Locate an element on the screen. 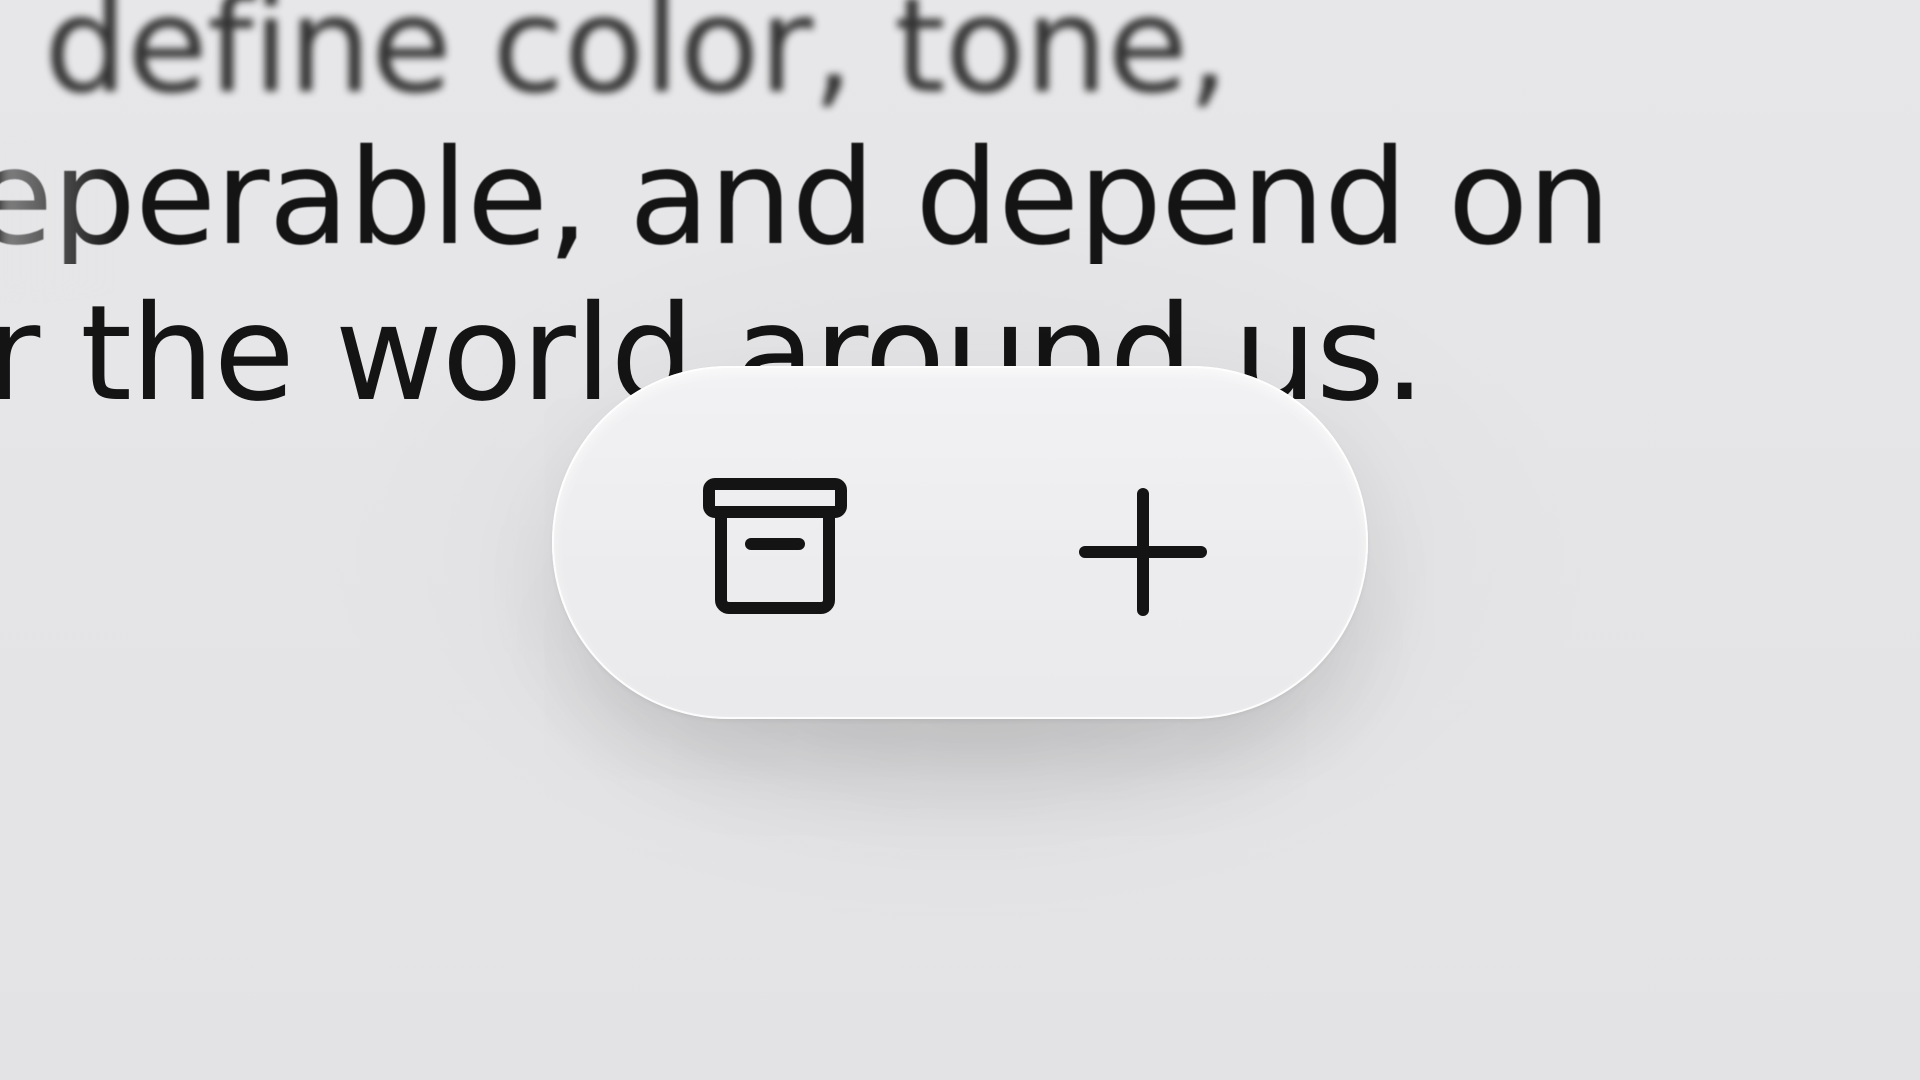 Image resolution: width=1920 pixels, height=1080 pixels. archive-box-icon is located at coordinates (775, 552).